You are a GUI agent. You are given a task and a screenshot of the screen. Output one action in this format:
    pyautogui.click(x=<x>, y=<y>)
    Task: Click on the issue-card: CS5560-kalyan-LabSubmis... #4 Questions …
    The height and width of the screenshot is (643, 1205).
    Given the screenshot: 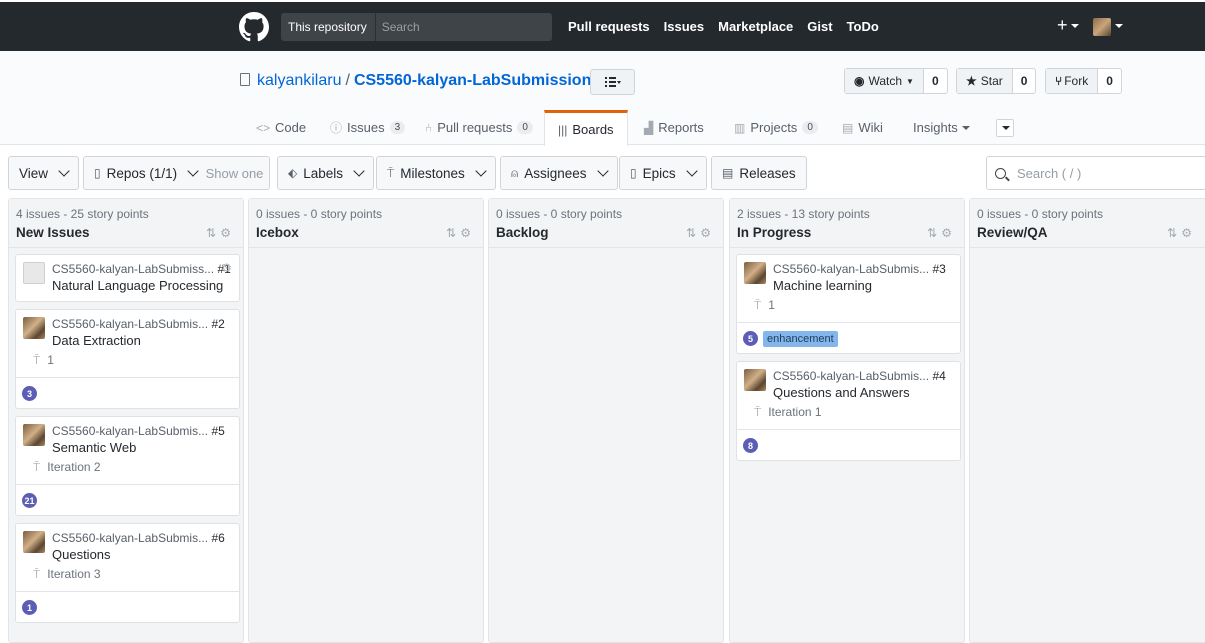 What is the action you would take?
    pyautogui.click(x=848, y=411)
    